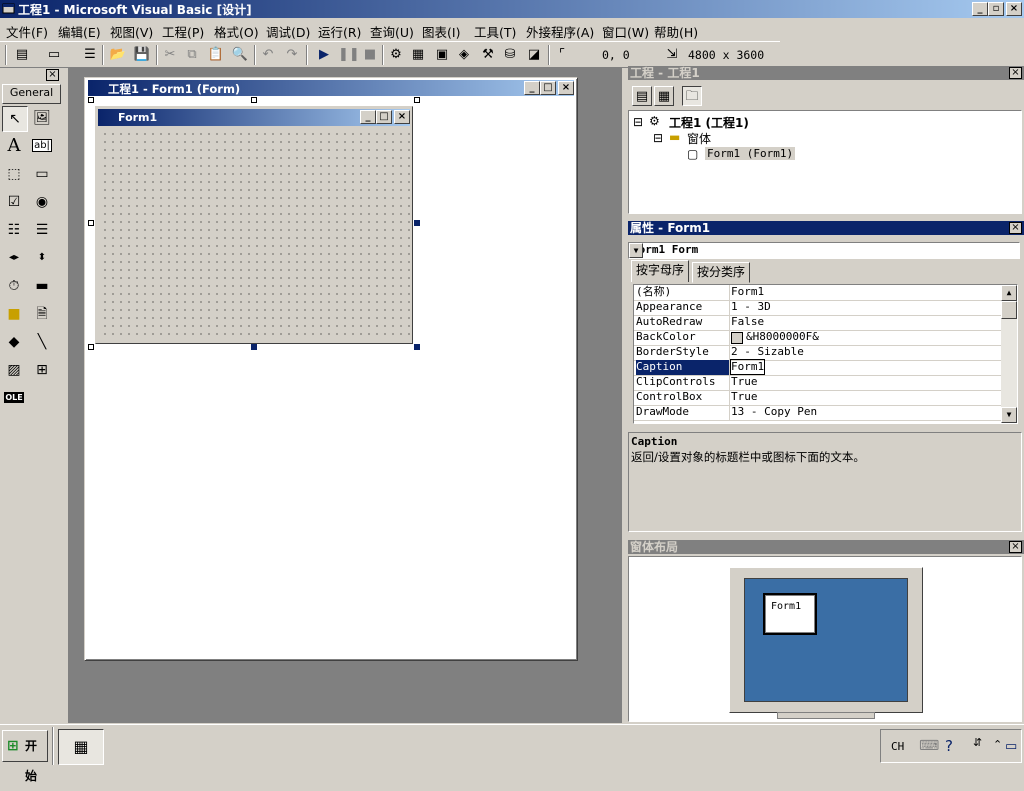 This screenshot has height=791, width=1024. Describe the element at coordinates (818, 383) in the screenshot. I see `property-row: ClipControls True` at that location.